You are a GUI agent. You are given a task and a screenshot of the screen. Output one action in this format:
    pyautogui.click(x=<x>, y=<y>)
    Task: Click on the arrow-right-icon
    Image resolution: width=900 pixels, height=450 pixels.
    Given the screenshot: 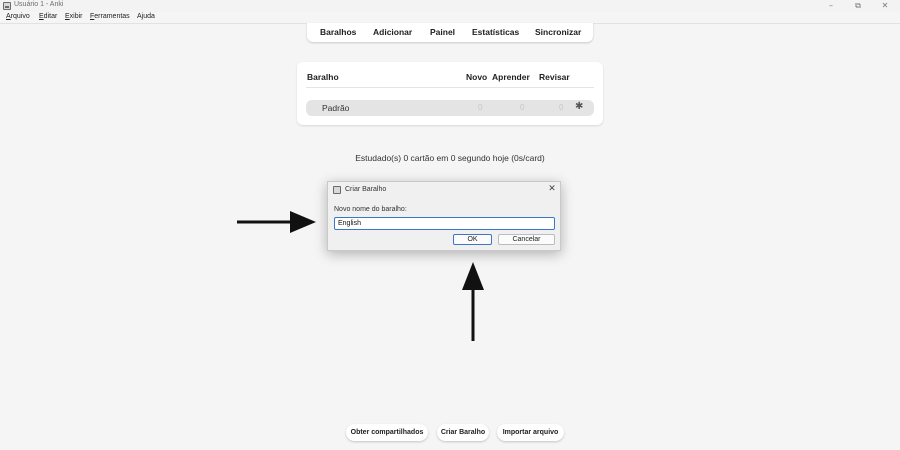 What is the action you would take?
    pyautogui.click(x=276, y=222)
    